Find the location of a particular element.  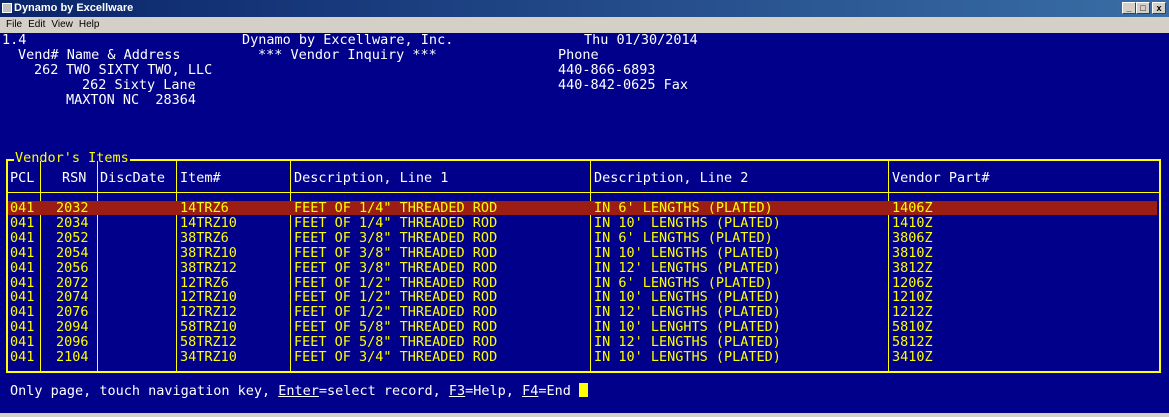

cell-vendor-part: 3410Z is located at coordinates (912, 357).